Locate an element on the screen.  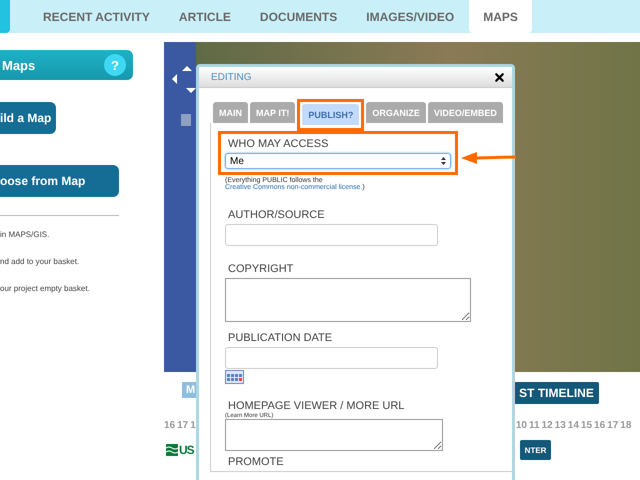
logo-icon is located at coordinates (172, 450).